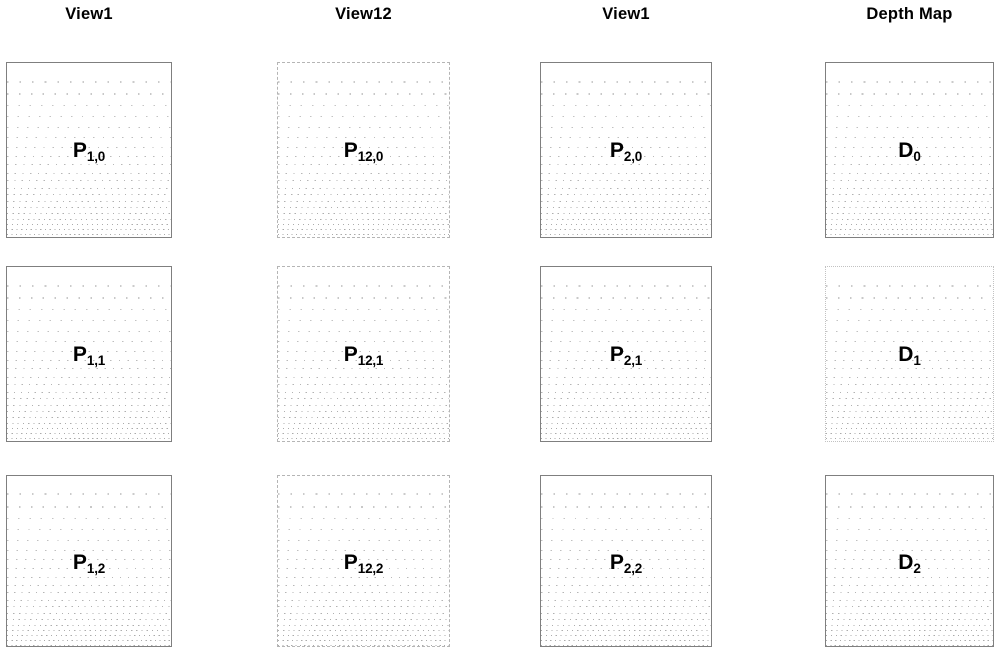  Describe the element at coordinates (96, 568) in the screenshot. I see `tile-label-subscript: 1,2` at that location.